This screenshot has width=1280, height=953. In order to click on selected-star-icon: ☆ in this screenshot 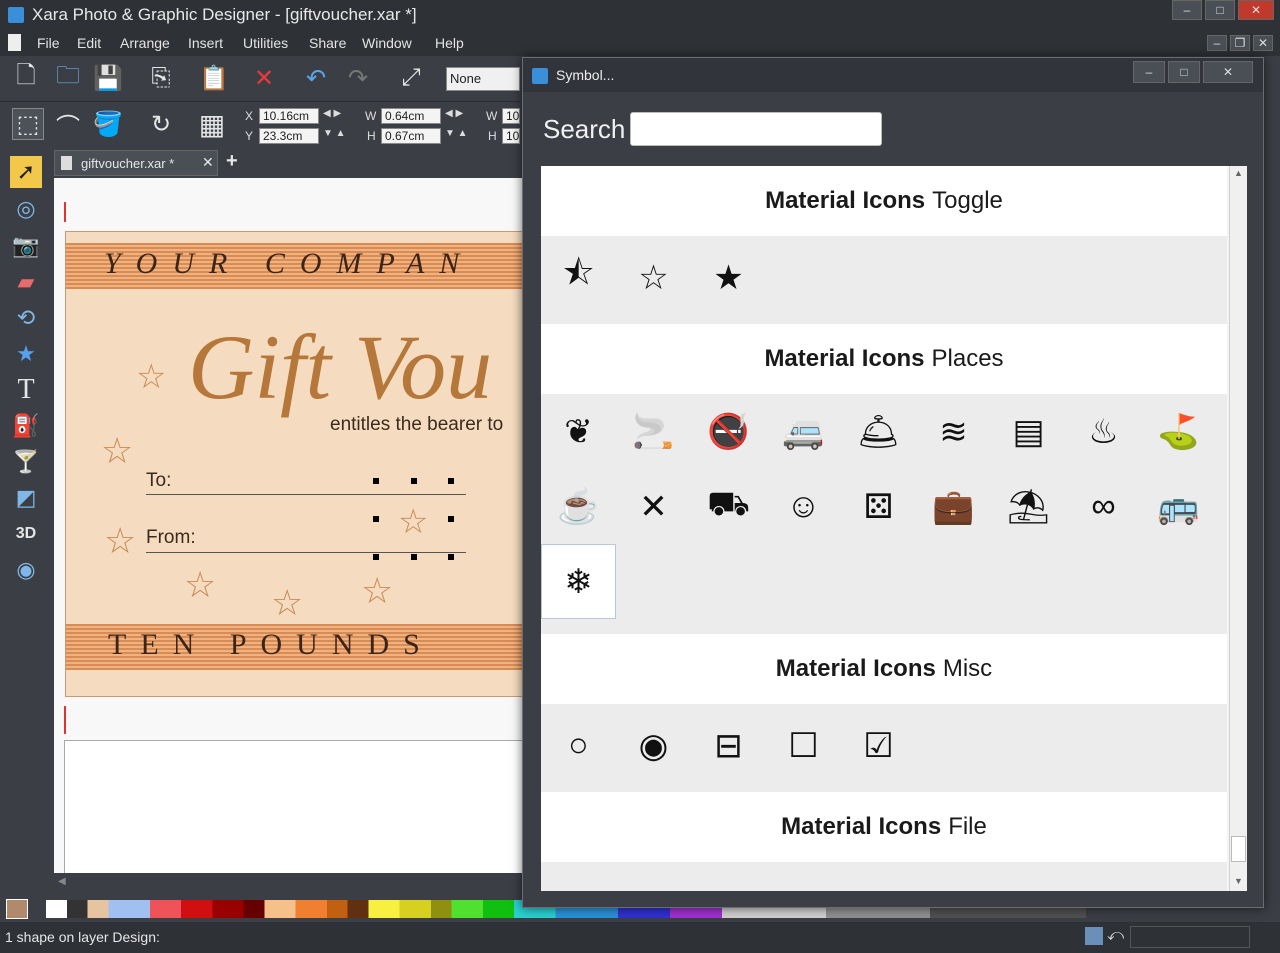, I will do `click(413, 522)`.